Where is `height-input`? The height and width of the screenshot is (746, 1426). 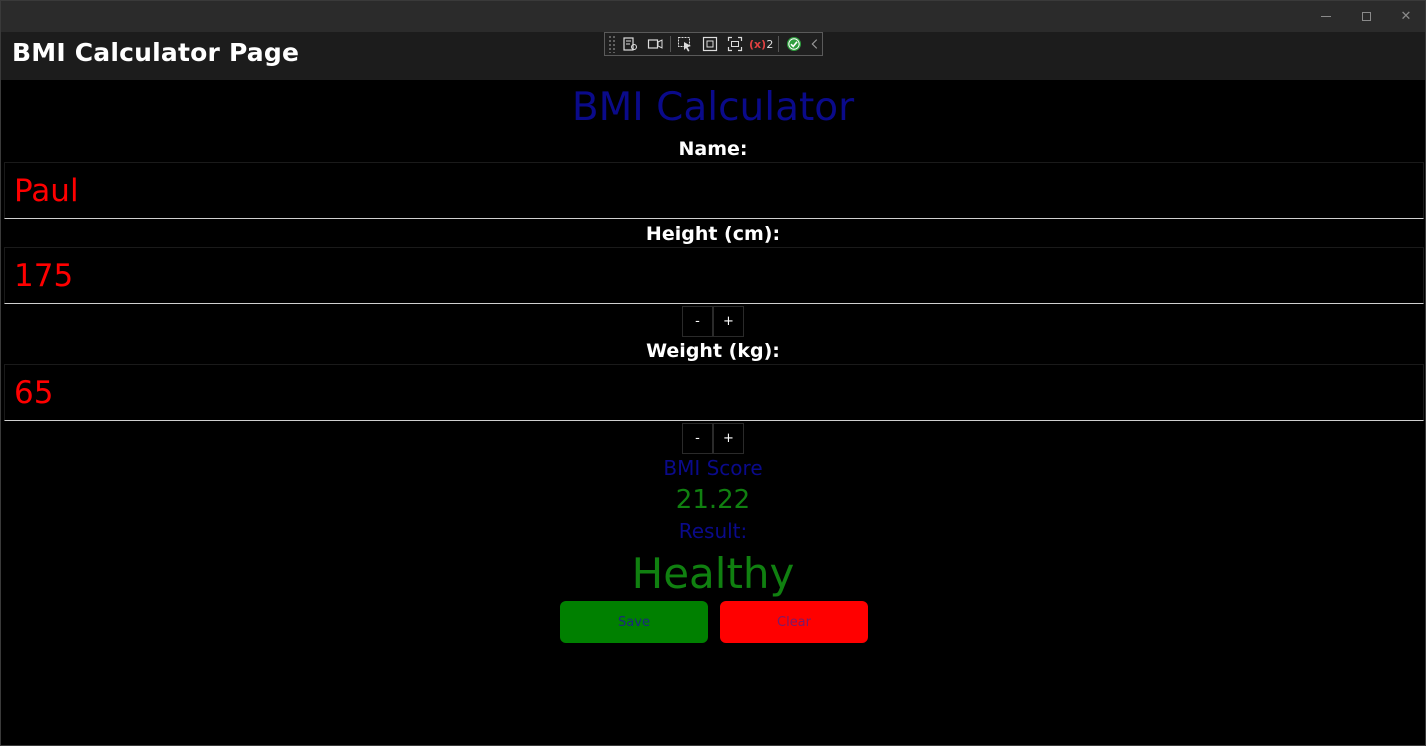
height-input is located at coordinates (714, 275).